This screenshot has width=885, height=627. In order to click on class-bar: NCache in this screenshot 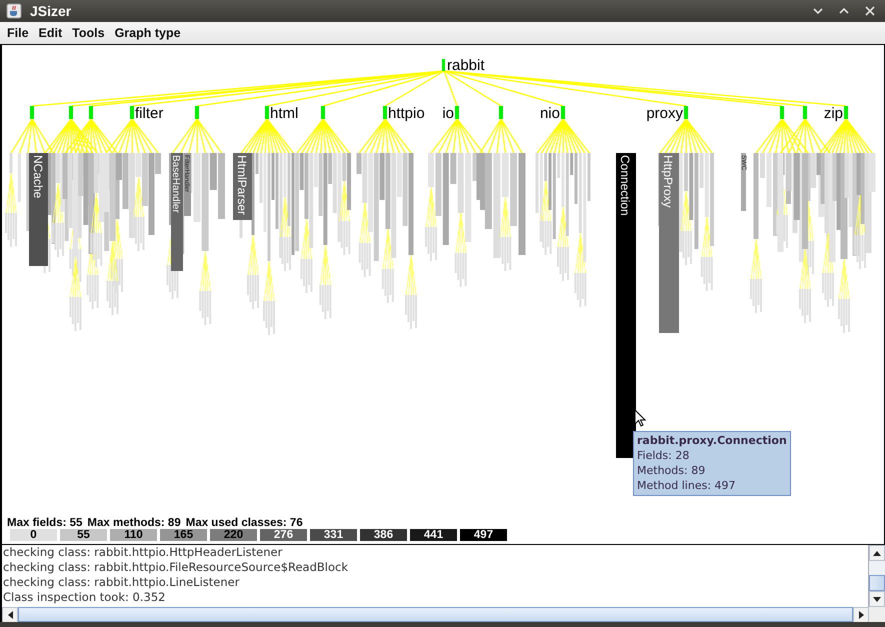, I will do `click(38, 209)`.